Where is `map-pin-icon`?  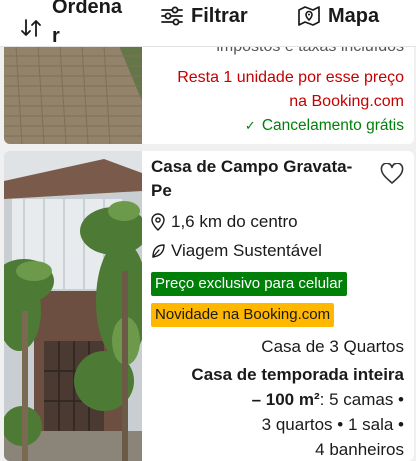 map-pin-icon is located at coordinates (309, 16).